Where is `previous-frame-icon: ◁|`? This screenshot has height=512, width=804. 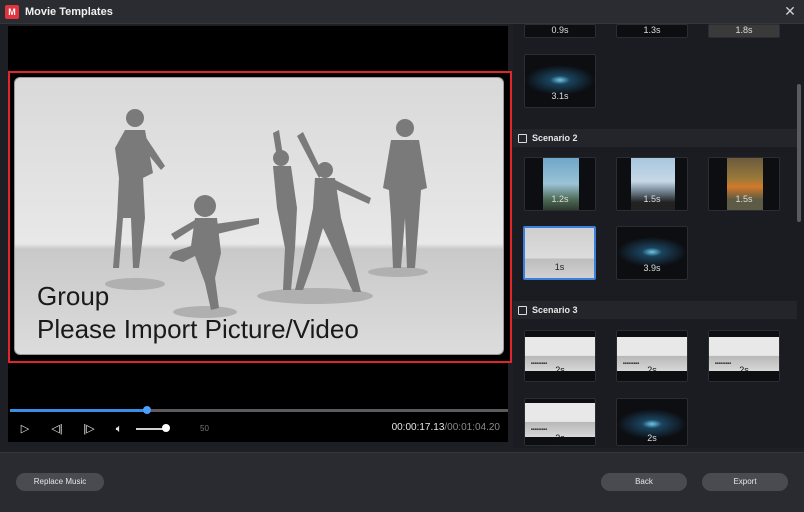
previous-frame-icon: ◁| is located at coordinates (57, 429).